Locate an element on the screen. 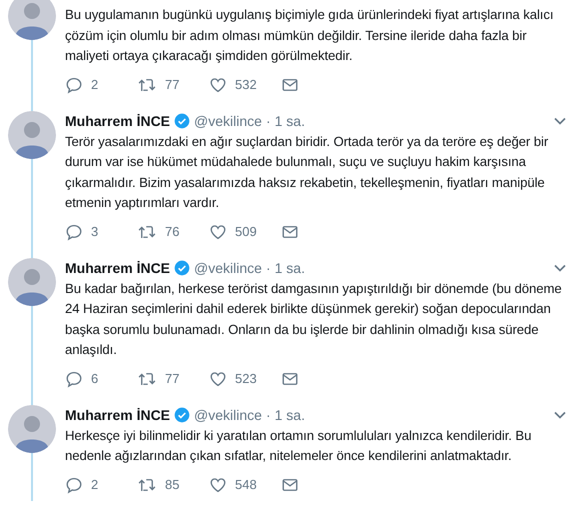 This screenshot has width=575, height=516. like-count: 532 is located at coordinates (246, 84).